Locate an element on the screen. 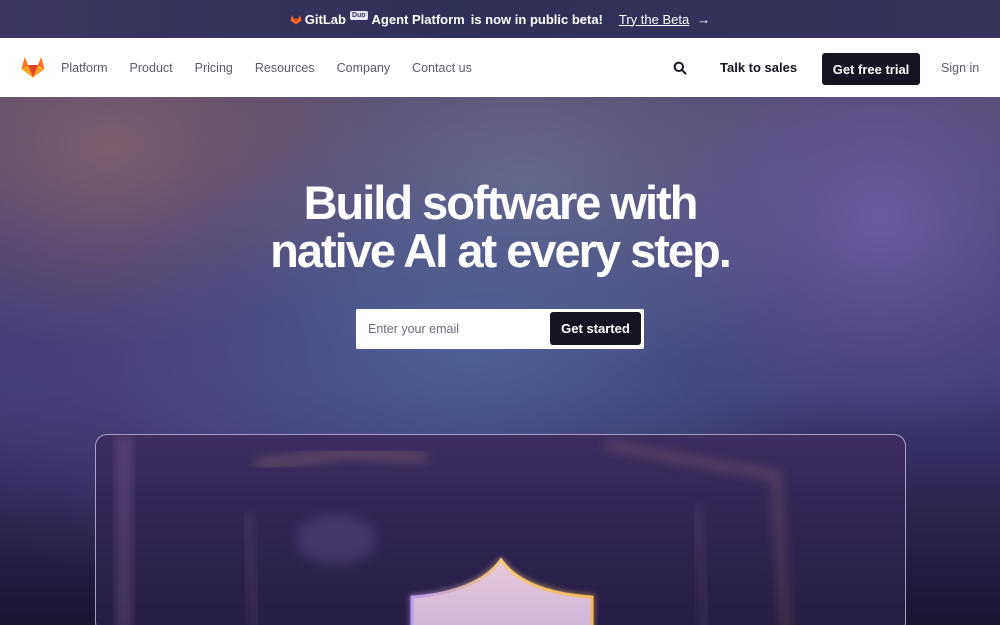  announcement-brand: GitLab Duo Agent Platform is located at coordinates (377, 18).